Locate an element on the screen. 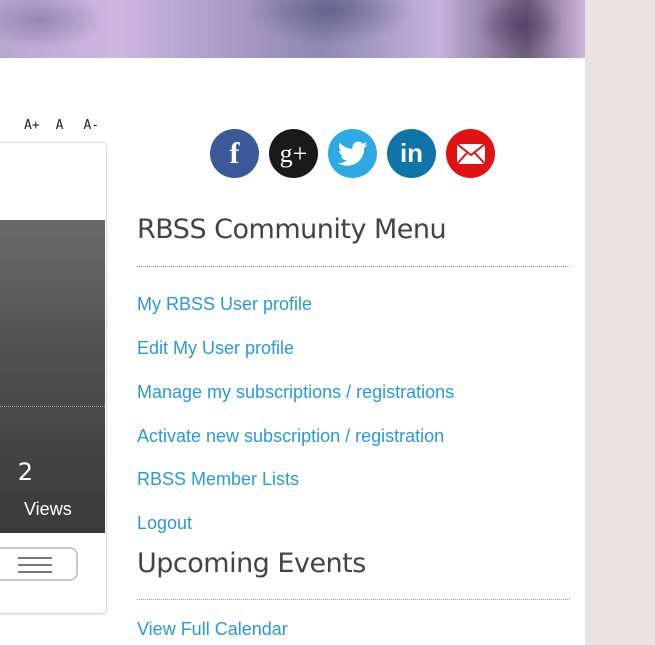 This screenshot has height=645, width=655. upcoming-events-divider is located at coordinates (353, 599).